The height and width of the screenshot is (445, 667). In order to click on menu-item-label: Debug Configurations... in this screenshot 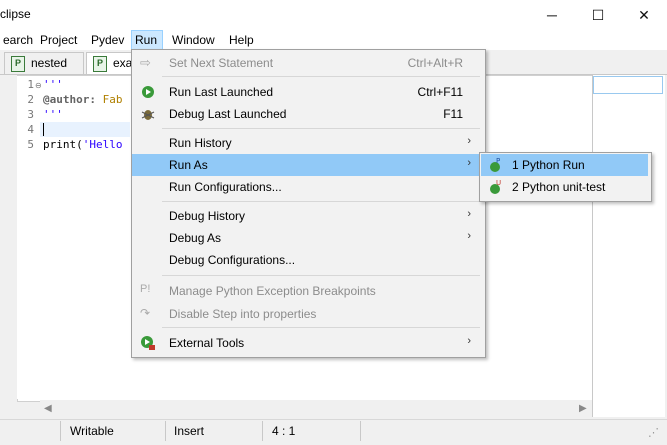, I will do `click(232, 260)`.